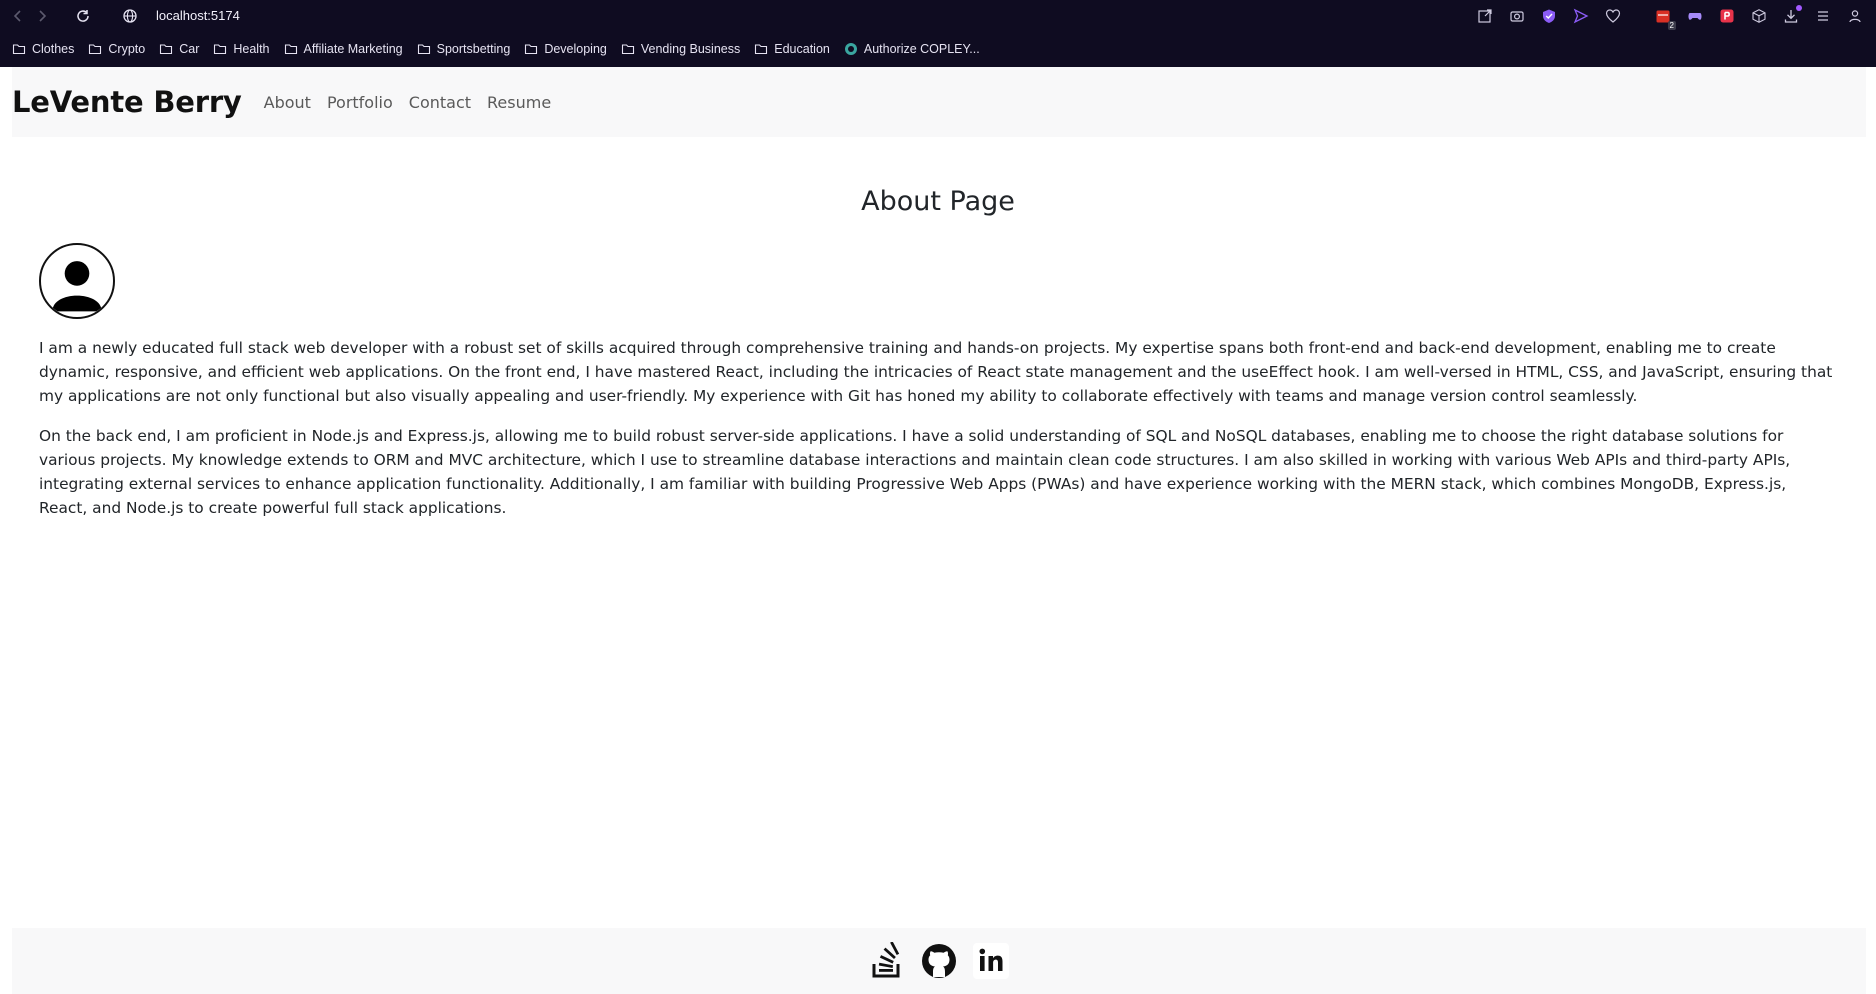  I want to click on camera-icon, so click(1517, 16).